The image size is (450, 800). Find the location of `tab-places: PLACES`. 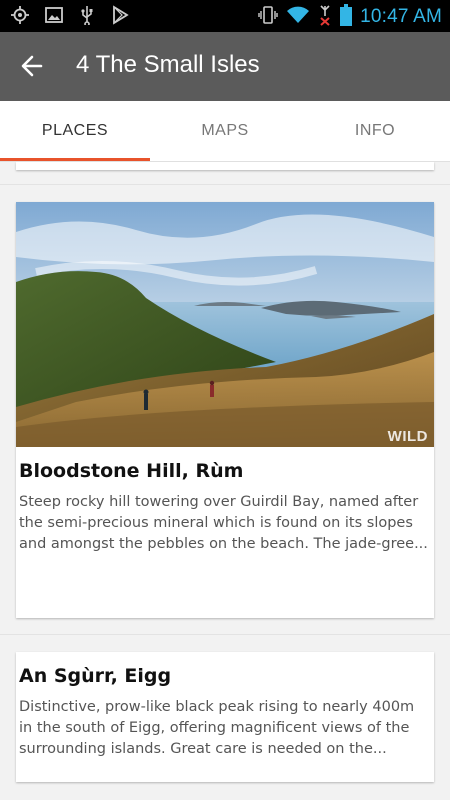

tab-places: PLACES is located at coordinates (75, 131).